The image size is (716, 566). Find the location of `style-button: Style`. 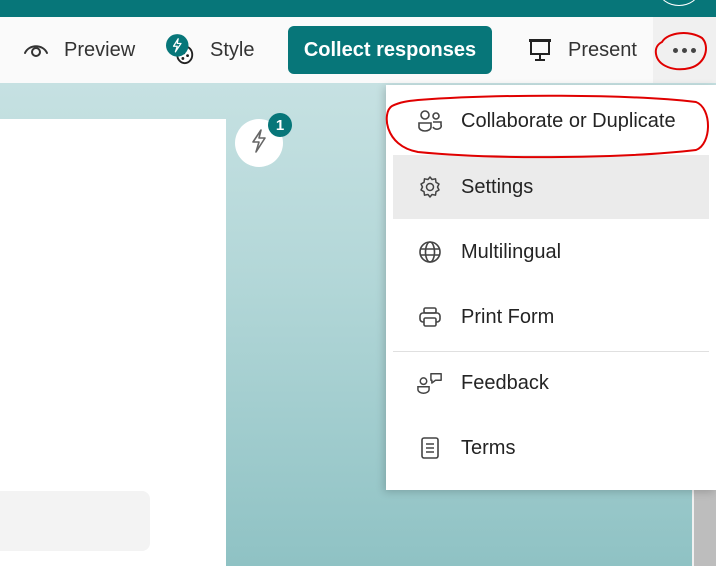

style-button: Style is located at coordinates (210, 50).